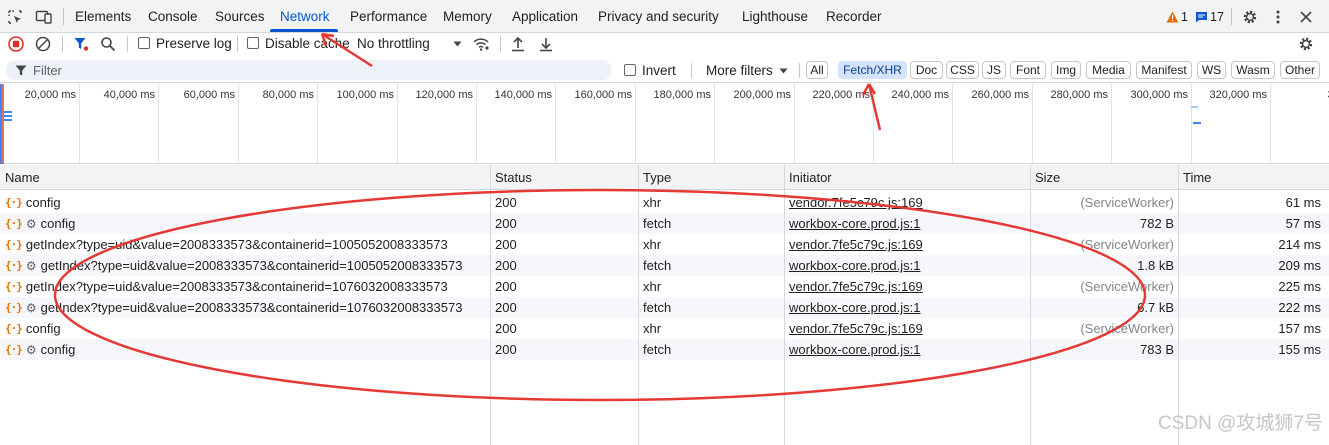  I want to click on request-time: 157 ms, so click(1299, 328).